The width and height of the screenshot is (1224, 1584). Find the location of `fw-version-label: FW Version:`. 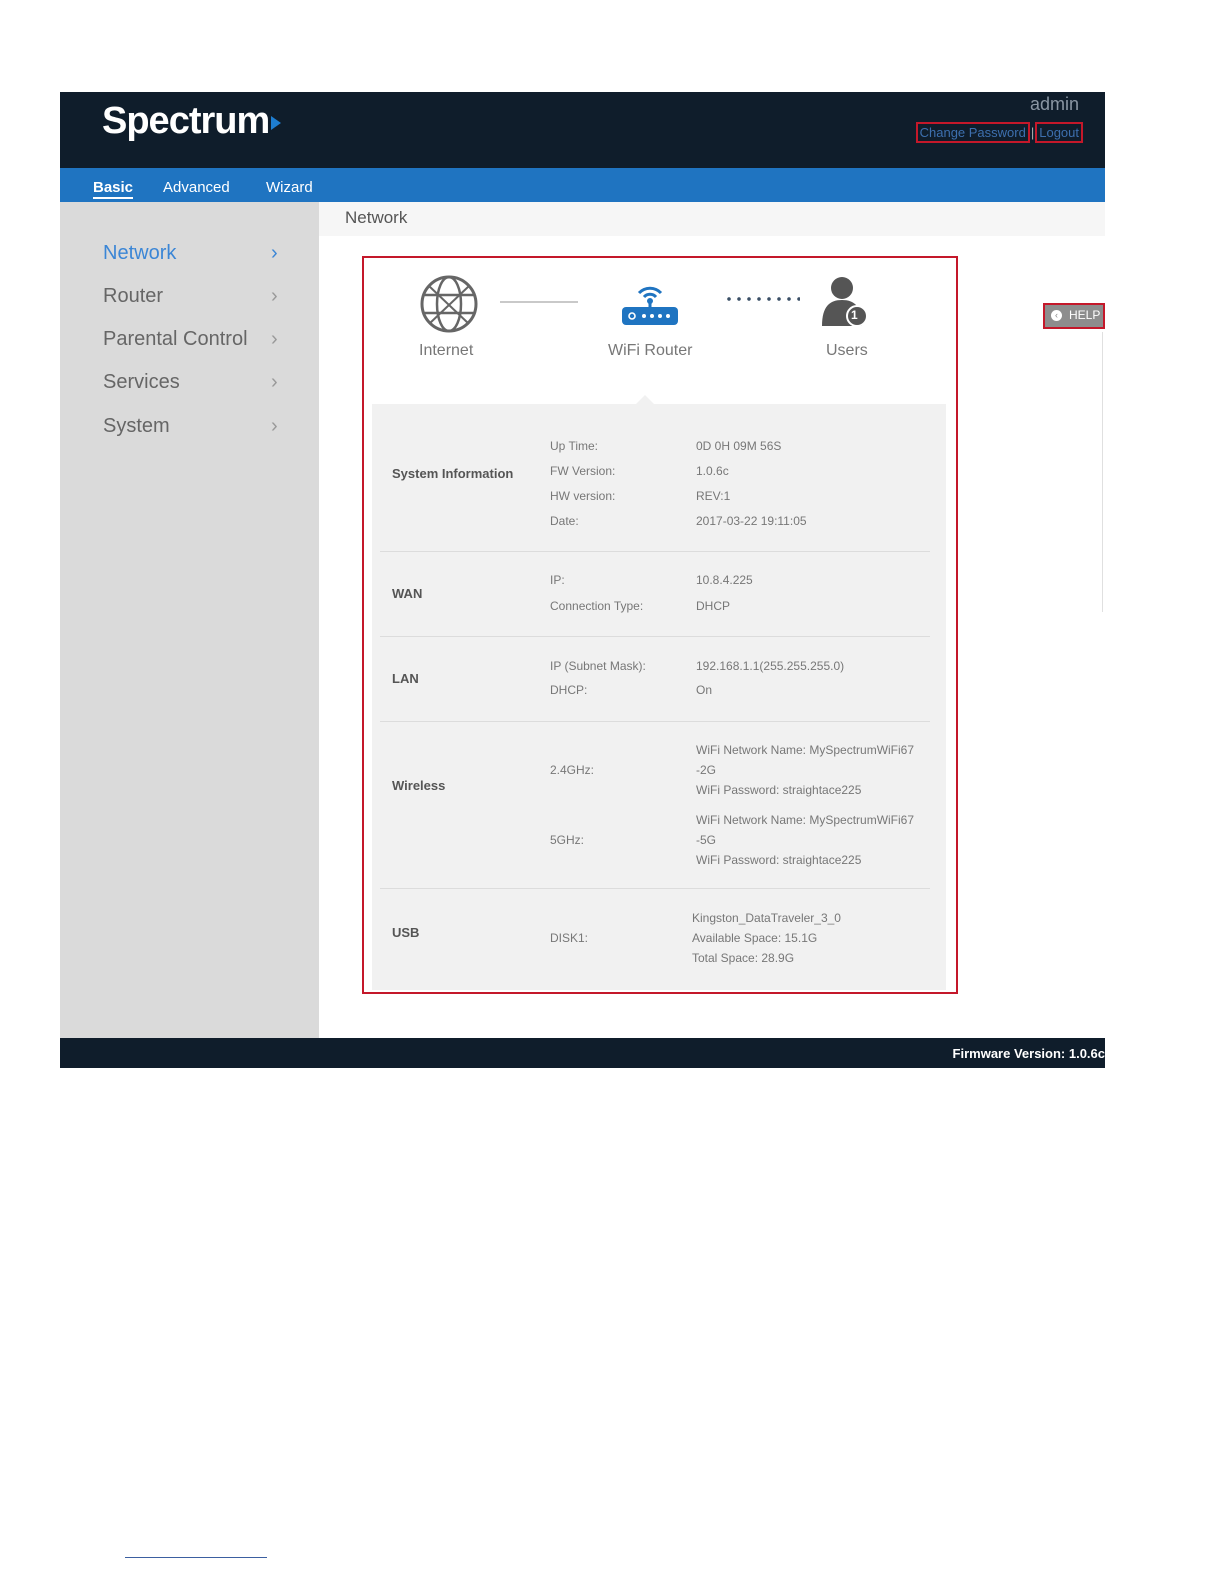

fw-version-label: FW Version: is located at coordinates (583, 471).